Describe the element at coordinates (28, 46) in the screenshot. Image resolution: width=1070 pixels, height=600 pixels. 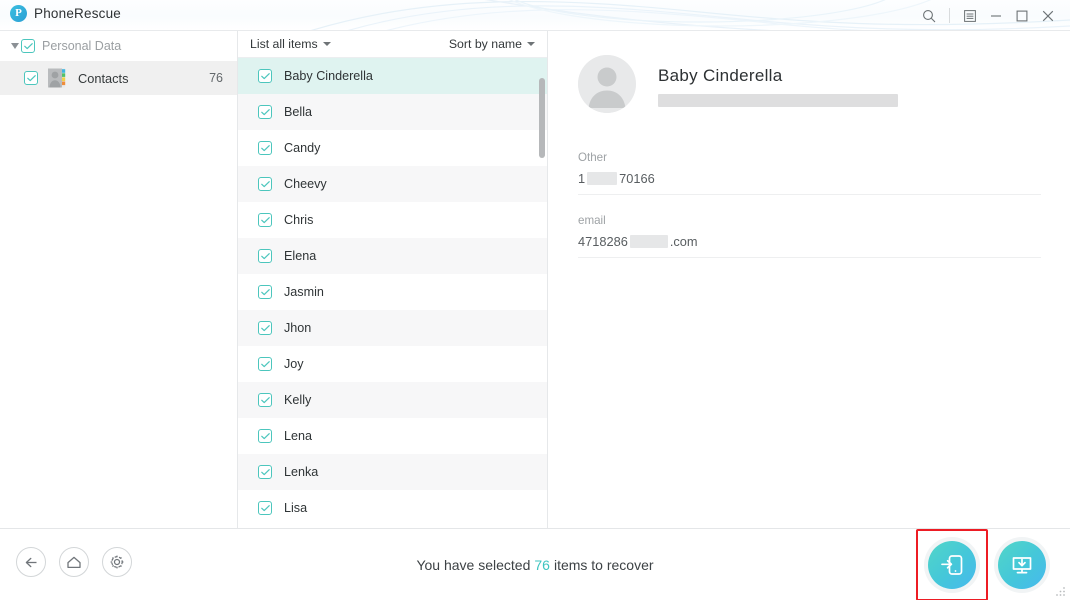
I see `group-checkbox` at that location.